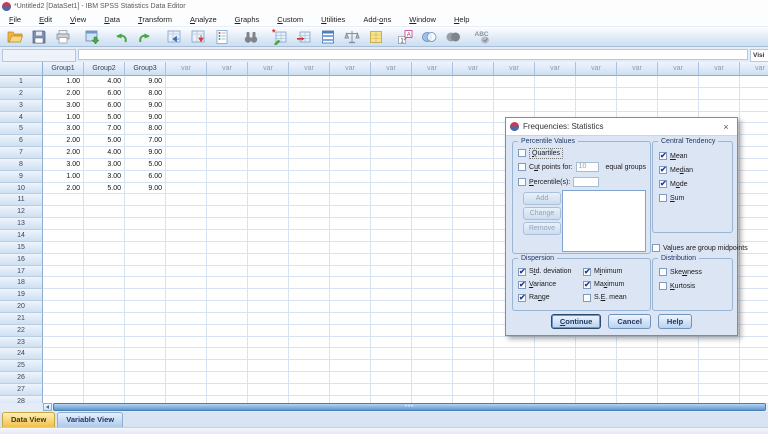  What do you see at coordinates (63, 105) in the screenshot?
I see `cell: 3.00` at bounding box center [63, 105].